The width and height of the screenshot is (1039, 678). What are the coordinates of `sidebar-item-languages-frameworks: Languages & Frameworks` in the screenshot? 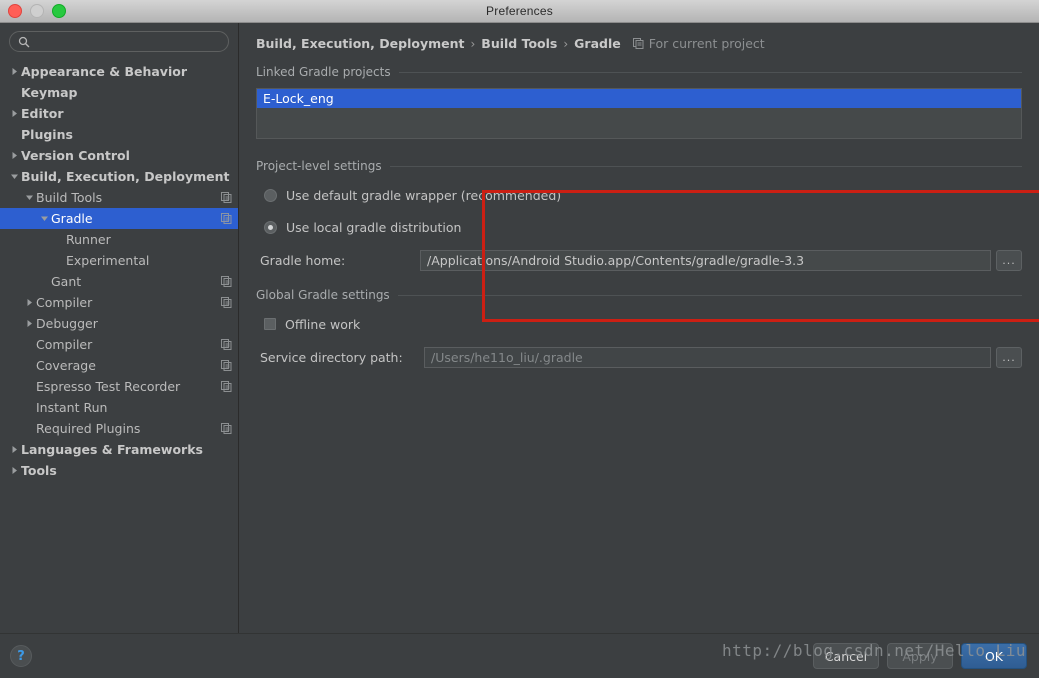 It's located at (119, 449).